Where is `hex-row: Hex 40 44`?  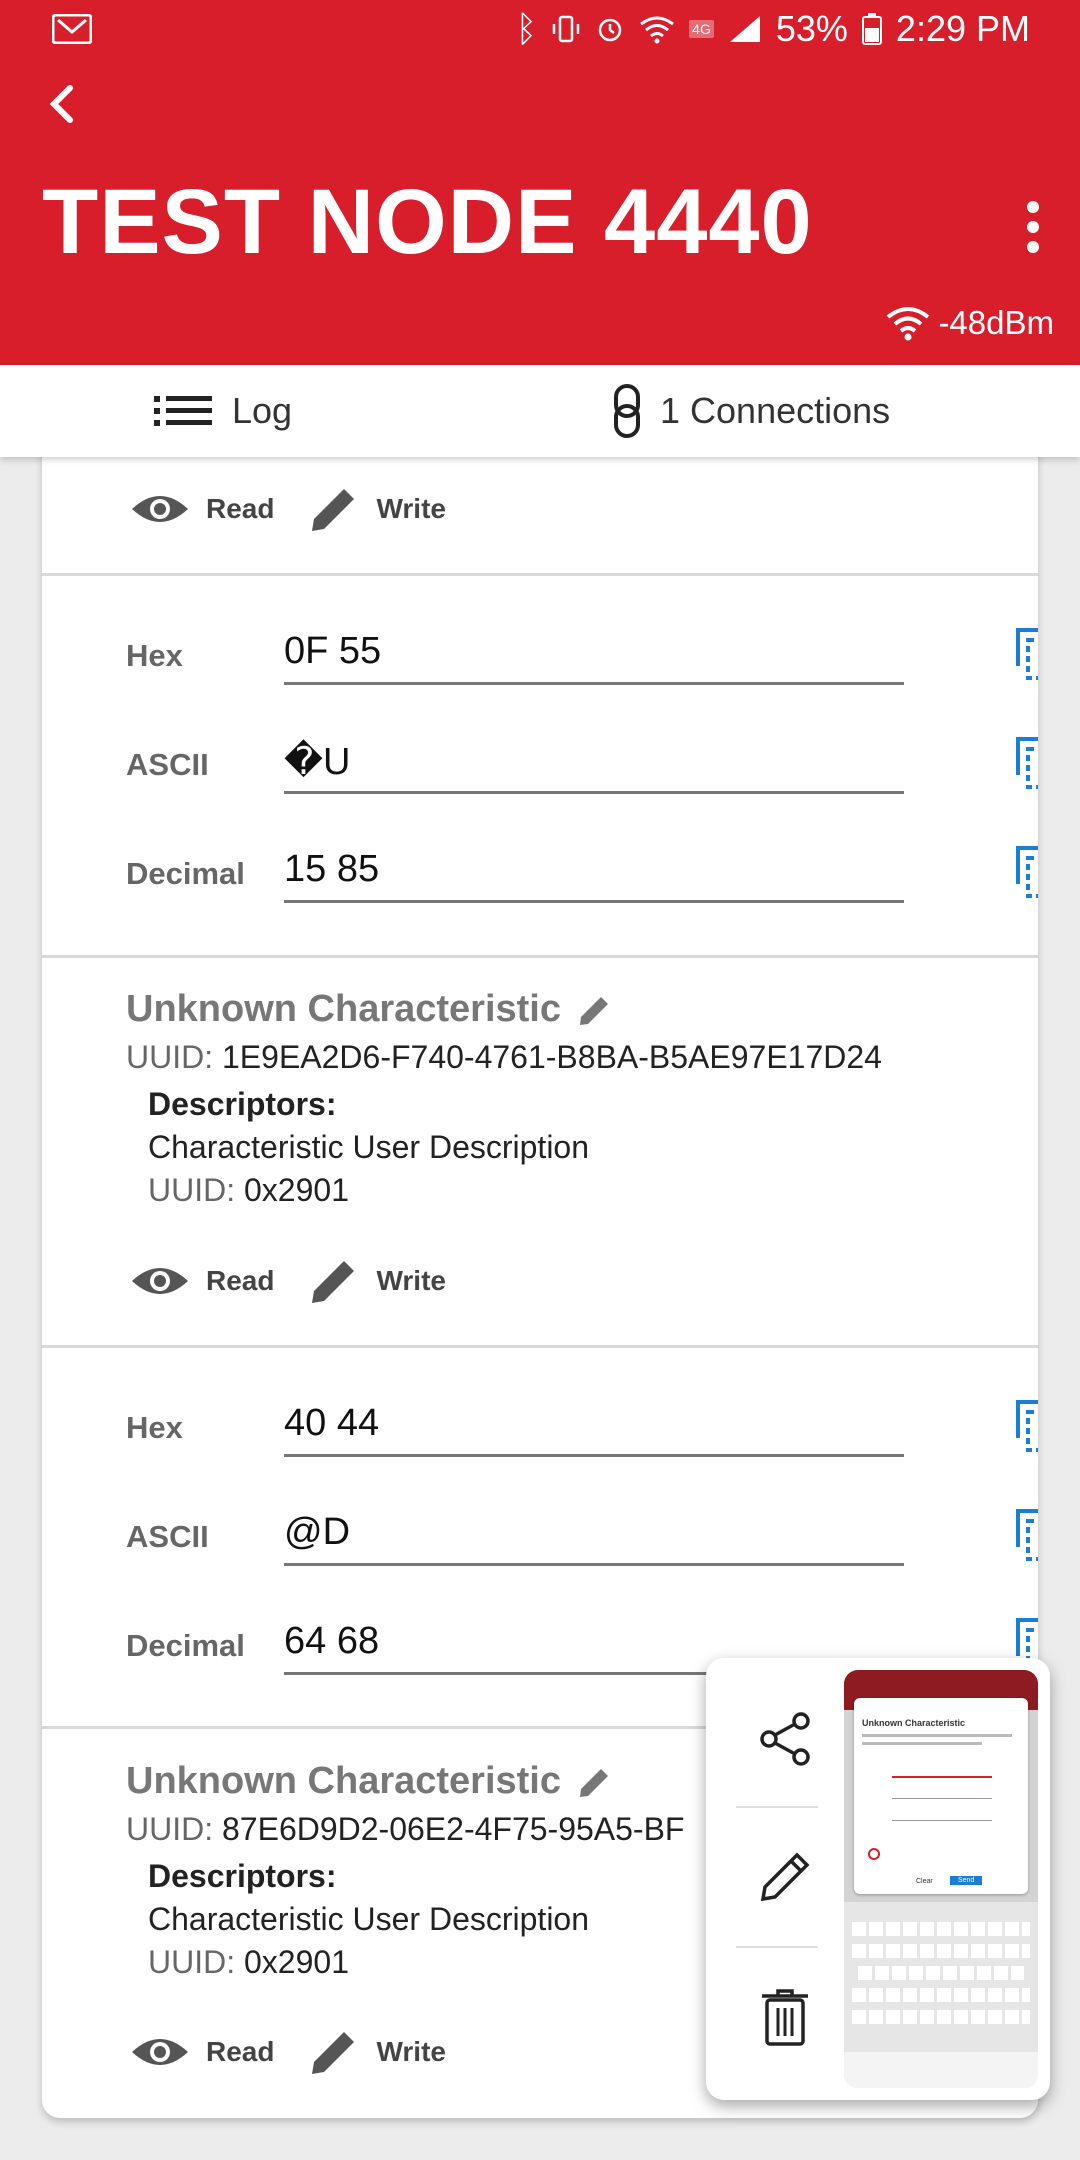
hex-row: Hex 40 44 is located at coordinates (582, 1431).